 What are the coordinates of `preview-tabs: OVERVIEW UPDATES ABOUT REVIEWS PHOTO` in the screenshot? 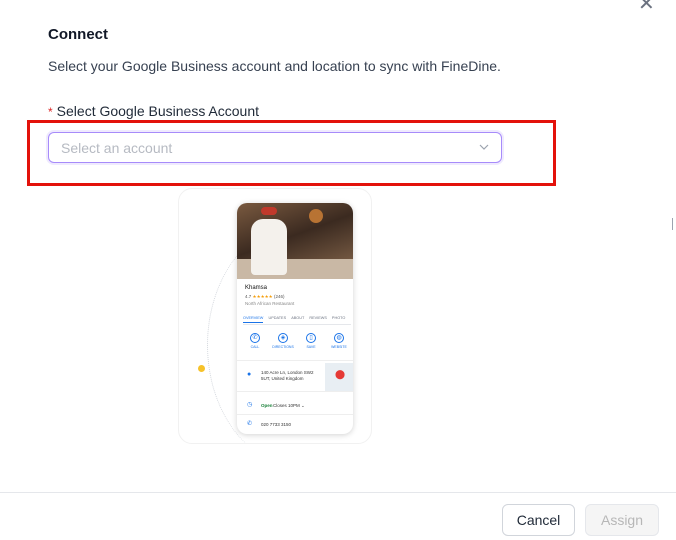 It's located at (297, 320).